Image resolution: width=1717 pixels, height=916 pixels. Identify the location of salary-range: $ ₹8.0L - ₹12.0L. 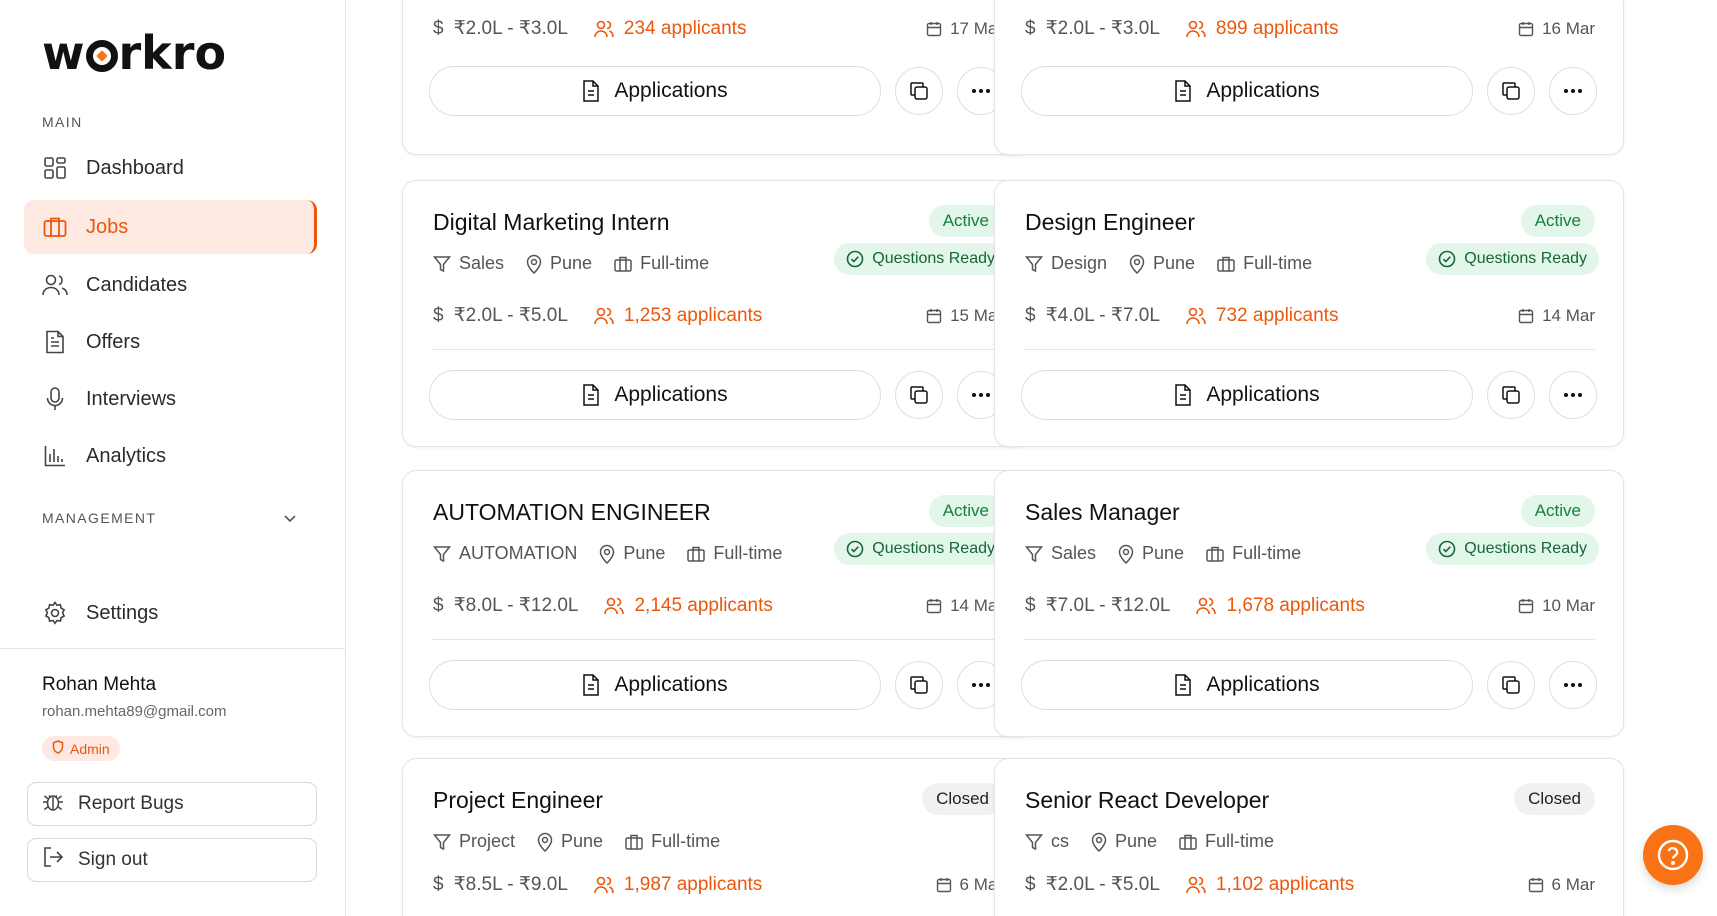
(506, 605).